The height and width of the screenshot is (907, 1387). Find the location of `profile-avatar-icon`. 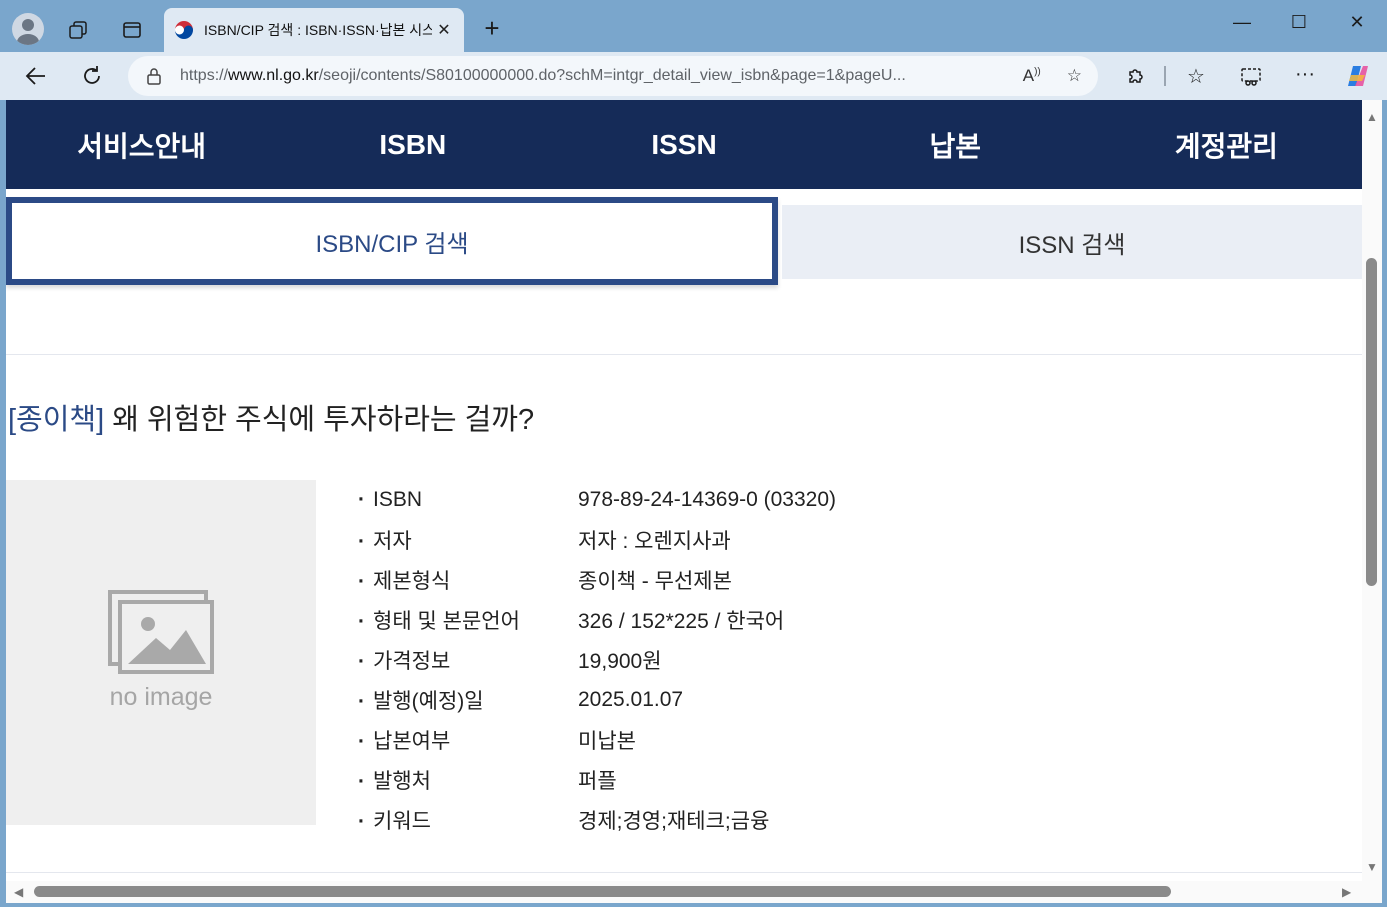

profile-avatar-icon is located at coordinates (28, 29).